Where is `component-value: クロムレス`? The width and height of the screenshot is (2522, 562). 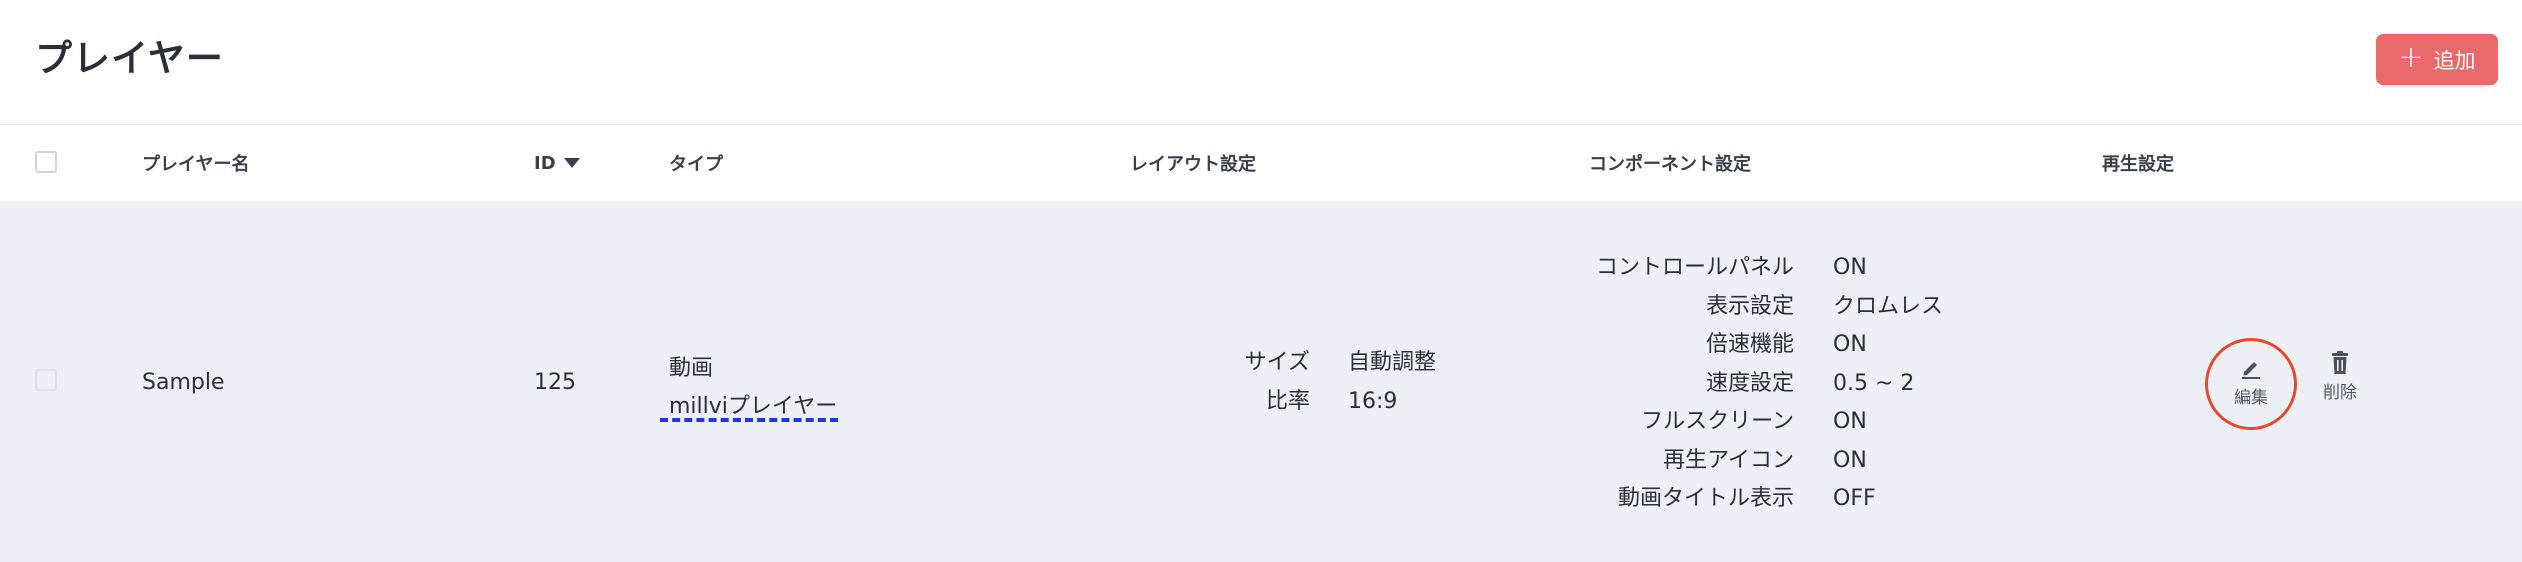
component-value: クロムレス is located at coordinates (1888, 306).